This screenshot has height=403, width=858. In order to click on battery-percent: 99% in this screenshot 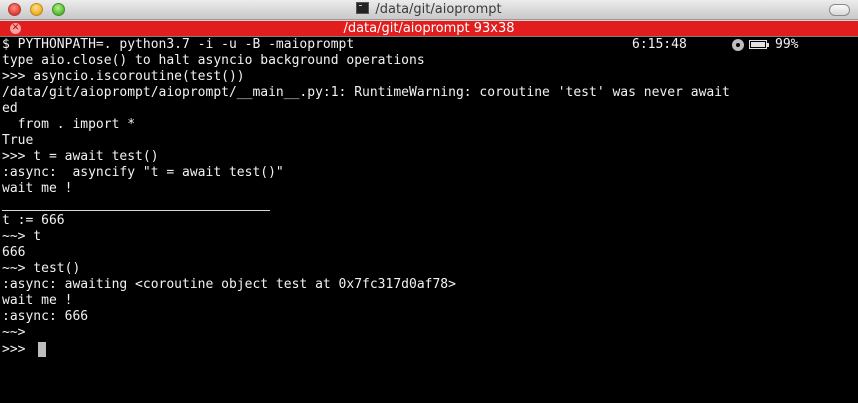, I will do `click(787, 44)`.